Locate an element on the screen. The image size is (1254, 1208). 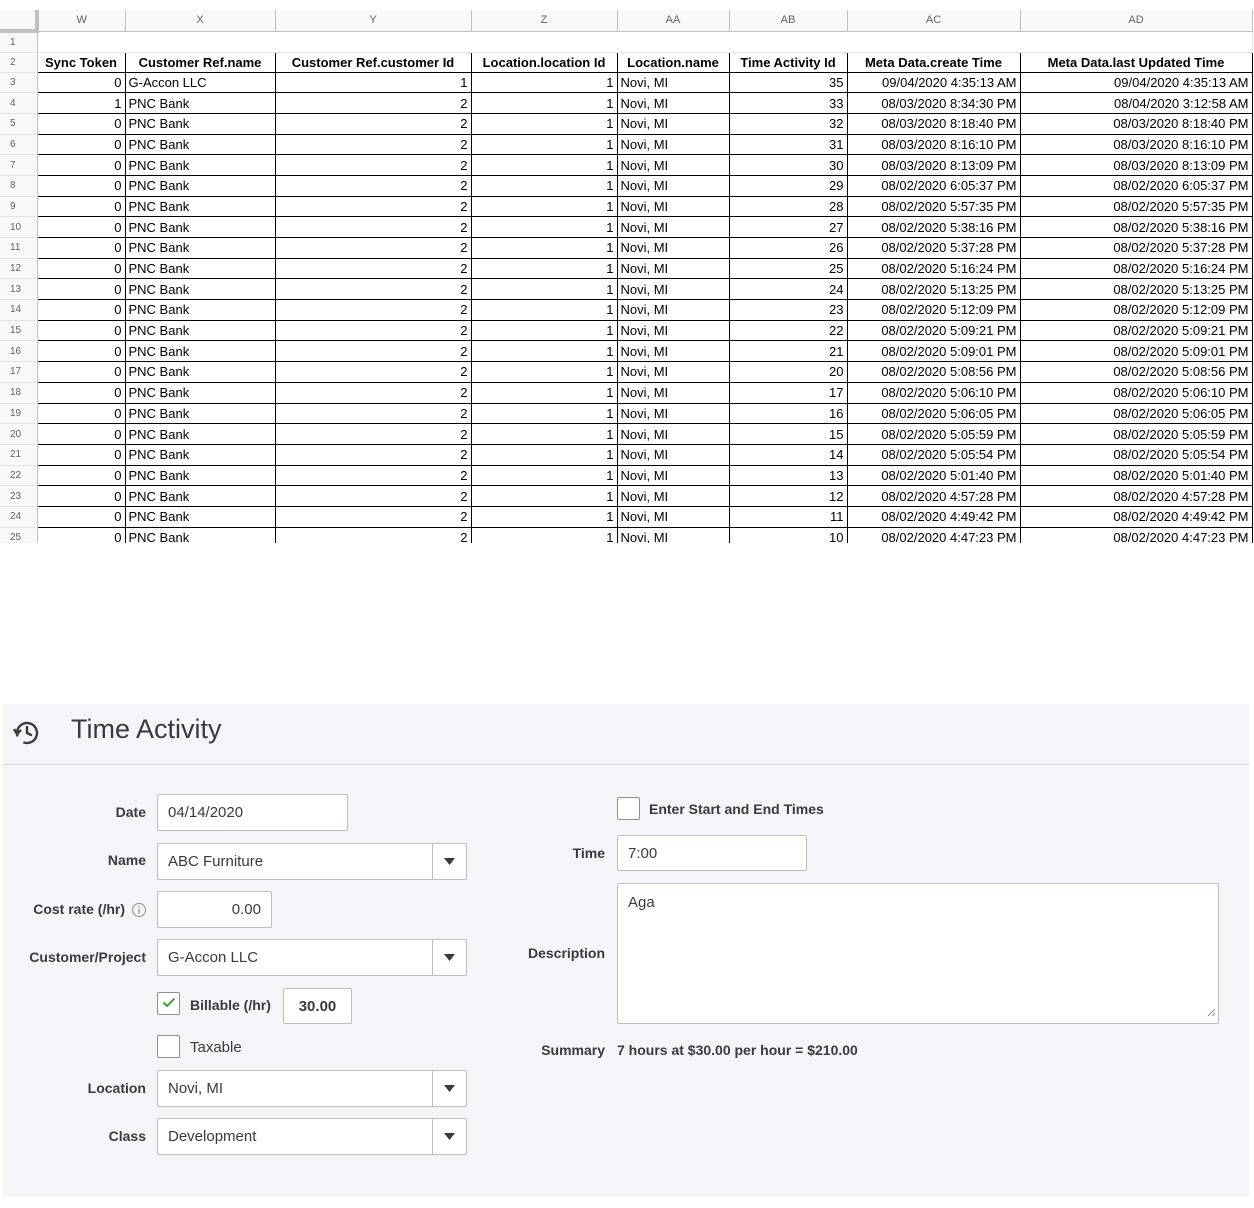
column-letter-header: X is located at coordinates (200, 21).